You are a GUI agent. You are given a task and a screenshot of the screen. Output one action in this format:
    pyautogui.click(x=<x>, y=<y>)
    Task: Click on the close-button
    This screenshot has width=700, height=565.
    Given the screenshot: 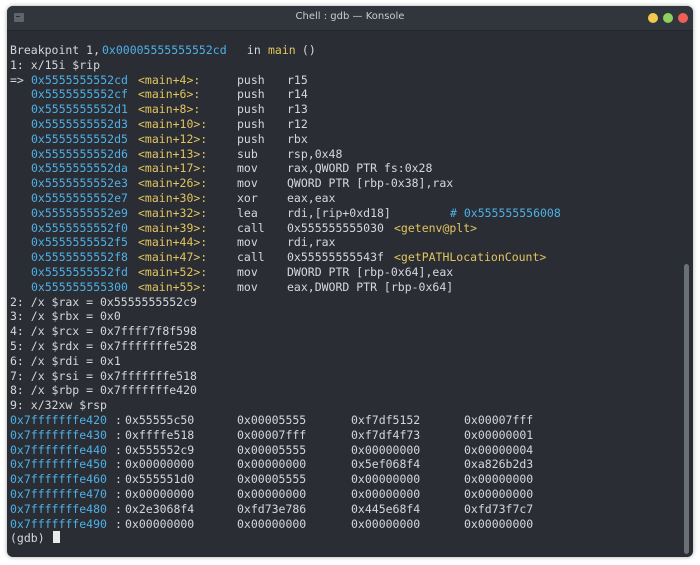 What is the action you would take?
    pyautogui.click(x=683, y=18)
    